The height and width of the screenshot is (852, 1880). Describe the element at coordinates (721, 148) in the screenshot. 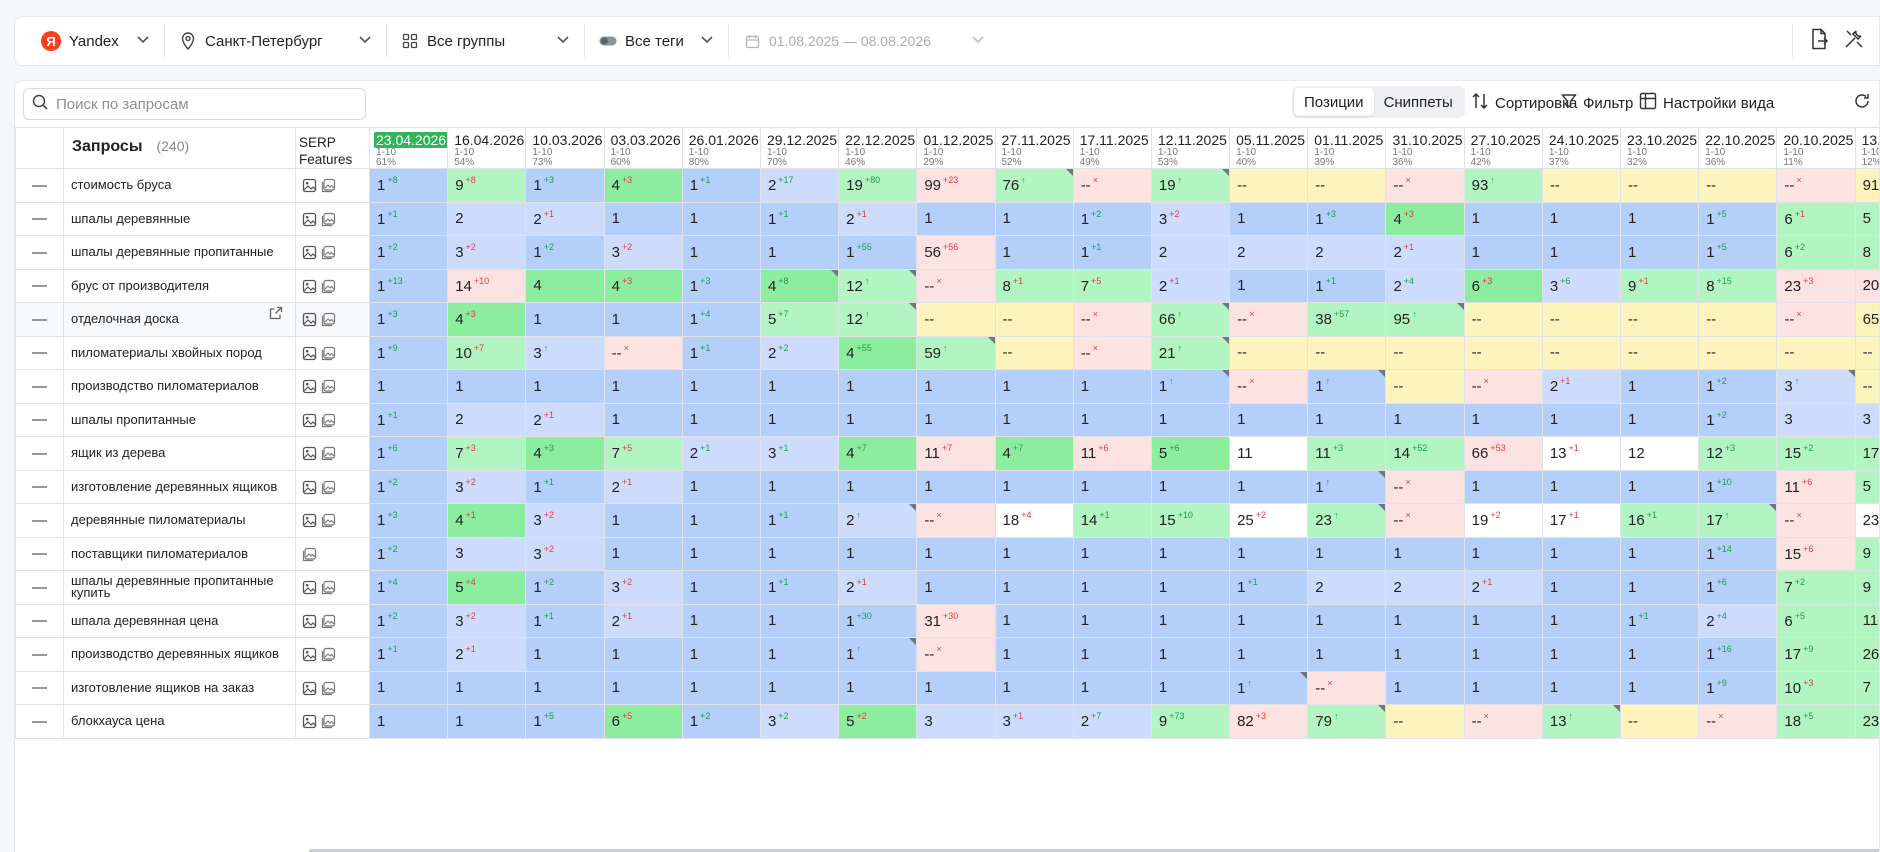

I see `date-column-header: 26.01.2026 1-10 80%` at that location.